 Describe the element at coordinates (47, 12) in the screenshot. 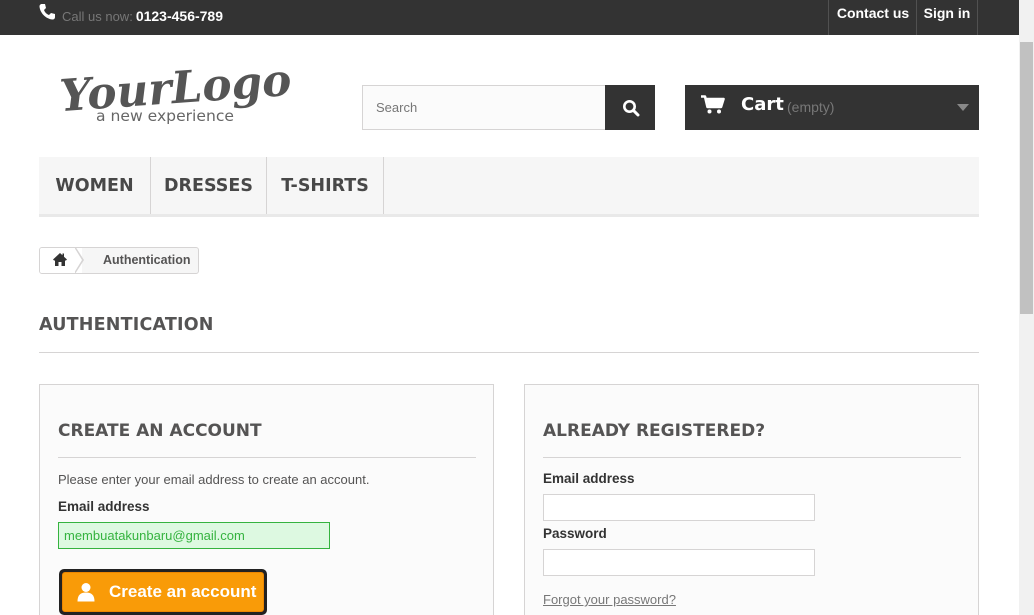

I see `phone-icon` at that location.